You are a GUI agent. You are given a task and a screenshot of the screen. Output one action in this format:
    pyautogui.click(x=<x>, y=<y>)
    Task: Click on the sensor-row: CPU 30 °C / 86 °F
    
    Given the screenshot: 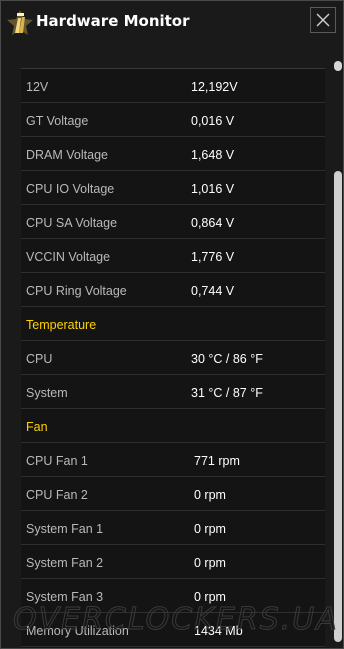 What is the action you would take?
    pyautogui.click(x=173, y=358)
    